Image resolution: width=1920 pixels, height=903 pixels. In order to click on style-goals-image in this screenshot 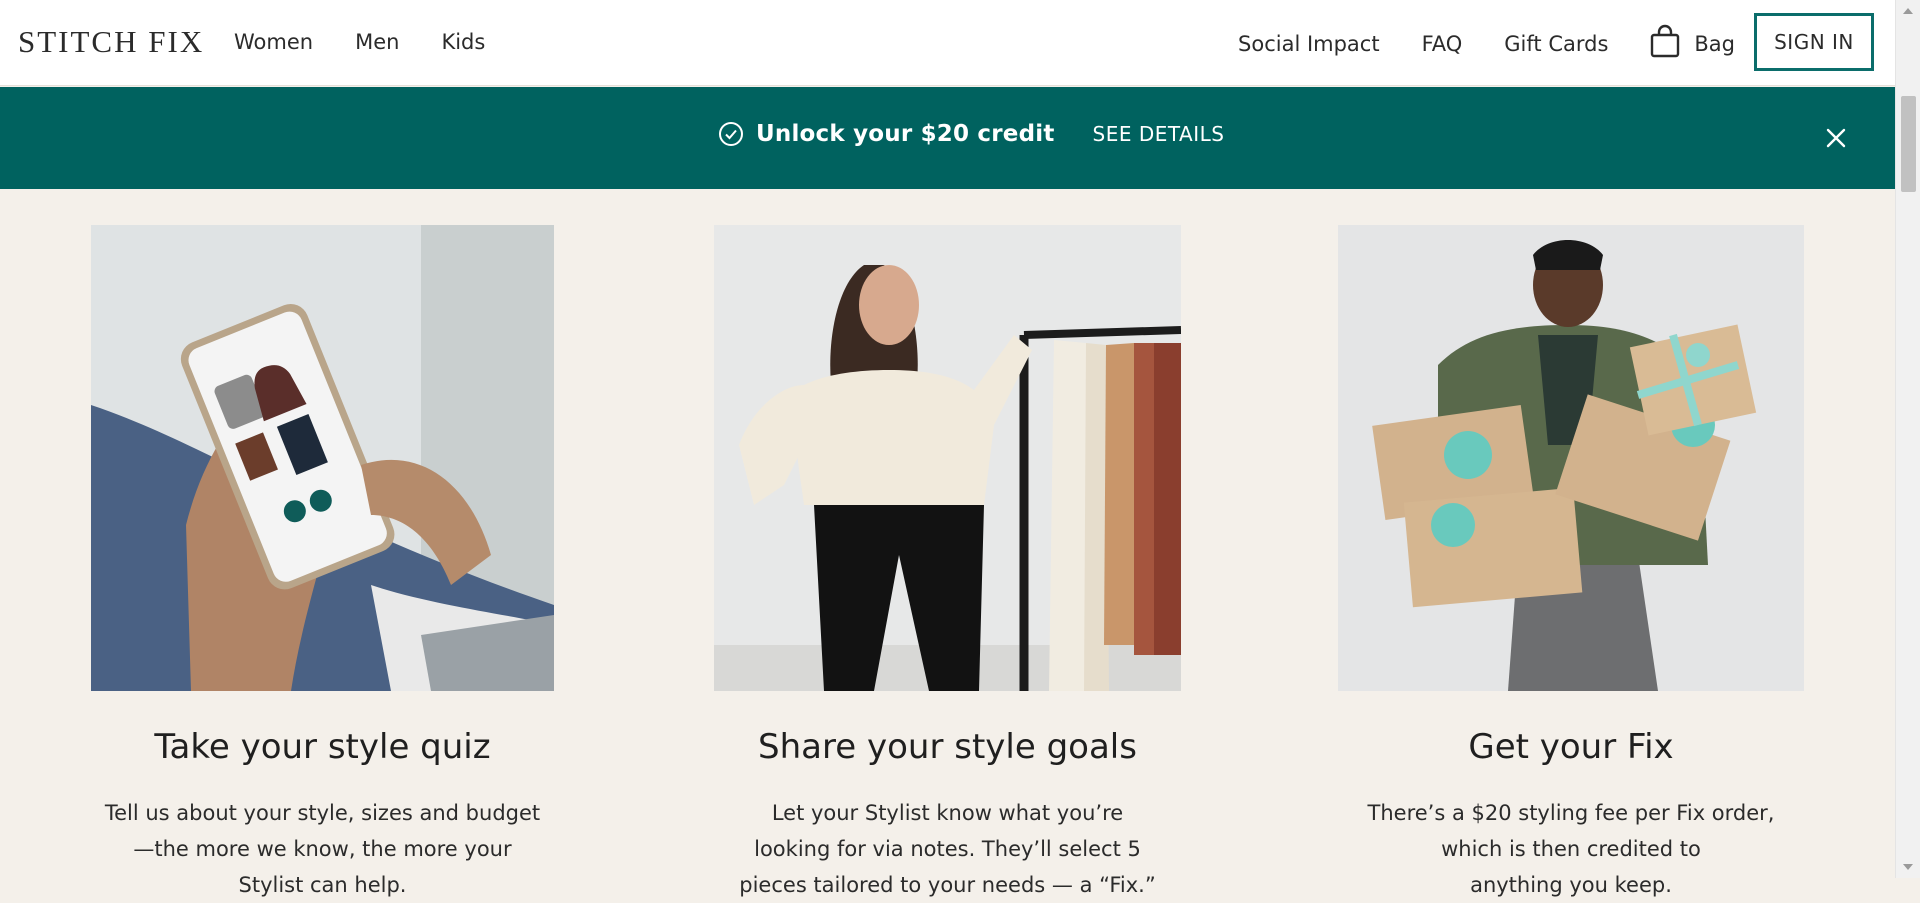, I will do `click(947, 458)`.